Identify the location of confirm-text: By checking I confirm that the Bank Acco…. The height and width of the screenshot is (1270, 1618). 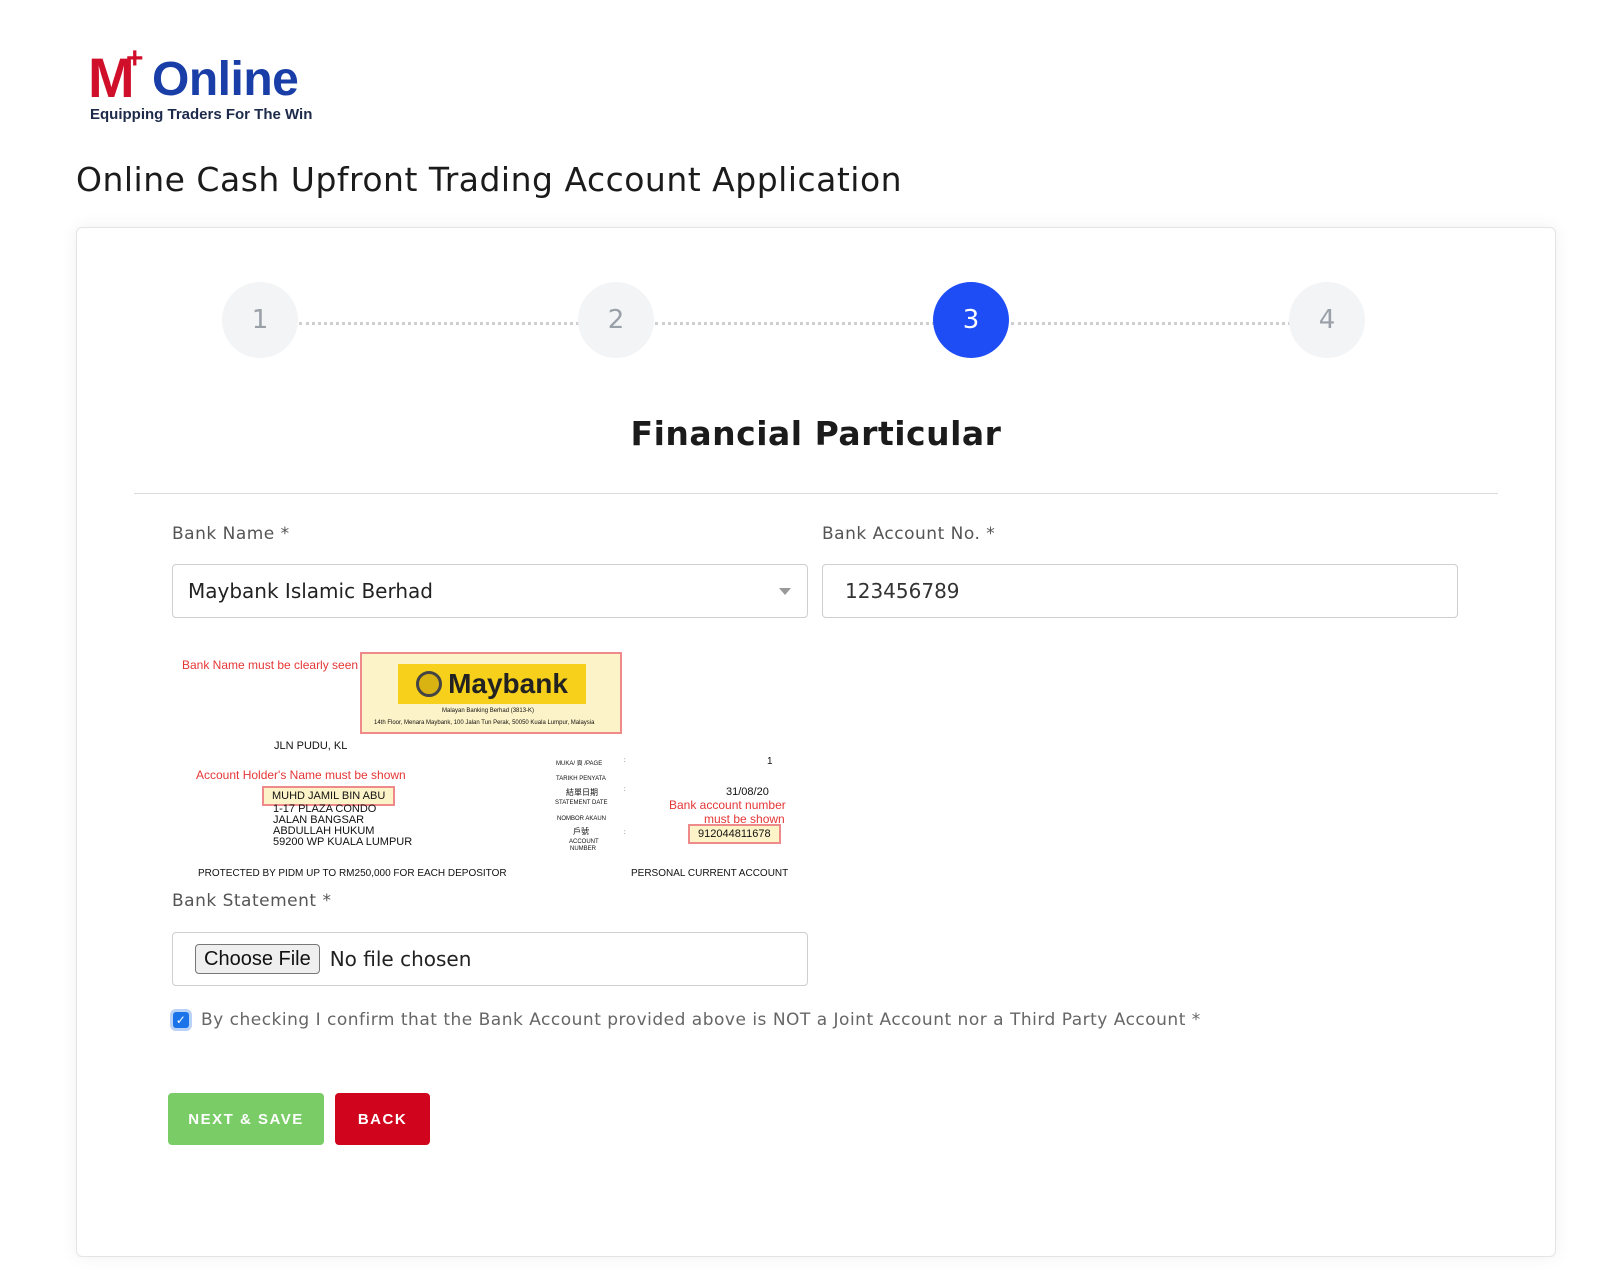
(701, 1020).